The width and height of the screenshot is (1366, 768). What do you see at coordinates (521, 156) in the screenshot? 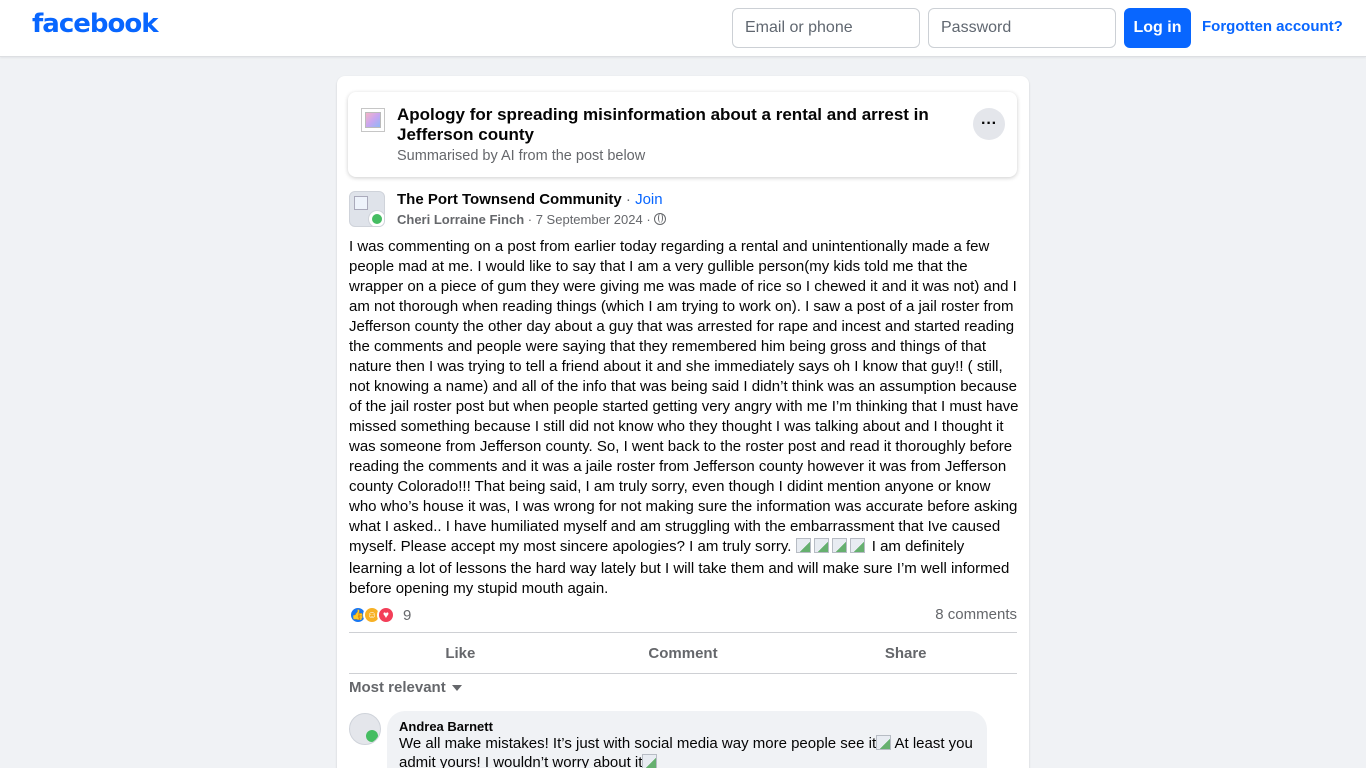
I see `ai-summary-subtitle: Summarised by AI from the post below` at bounding box center [521, 156].